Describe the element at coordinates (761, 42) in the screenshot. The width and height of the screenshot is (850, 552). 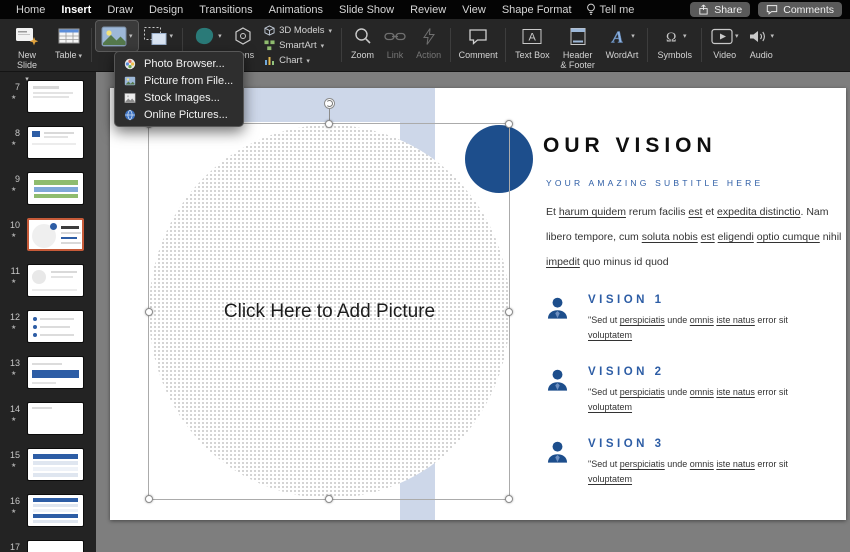
I see `audio-button: Audio` at that location.